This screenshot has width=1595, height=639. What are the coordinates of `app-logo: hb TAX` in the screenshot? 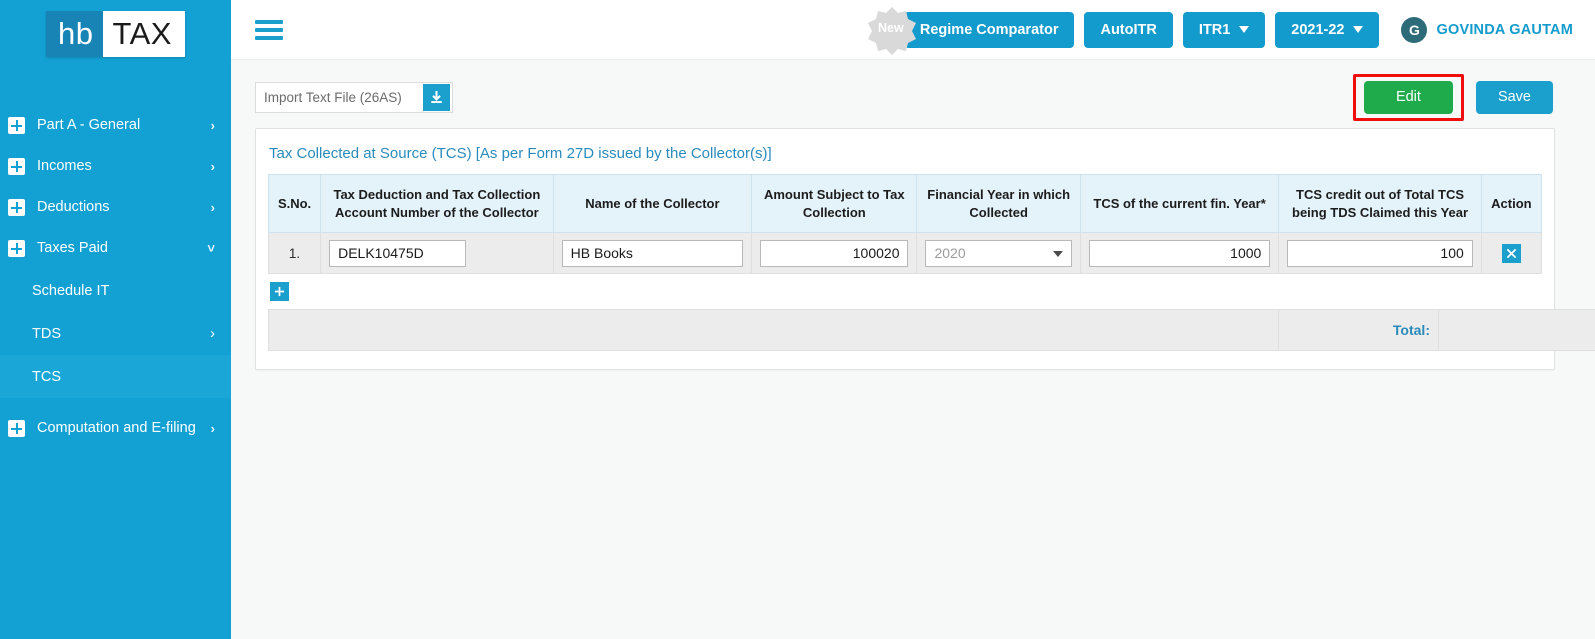 It's located at (115, 30).